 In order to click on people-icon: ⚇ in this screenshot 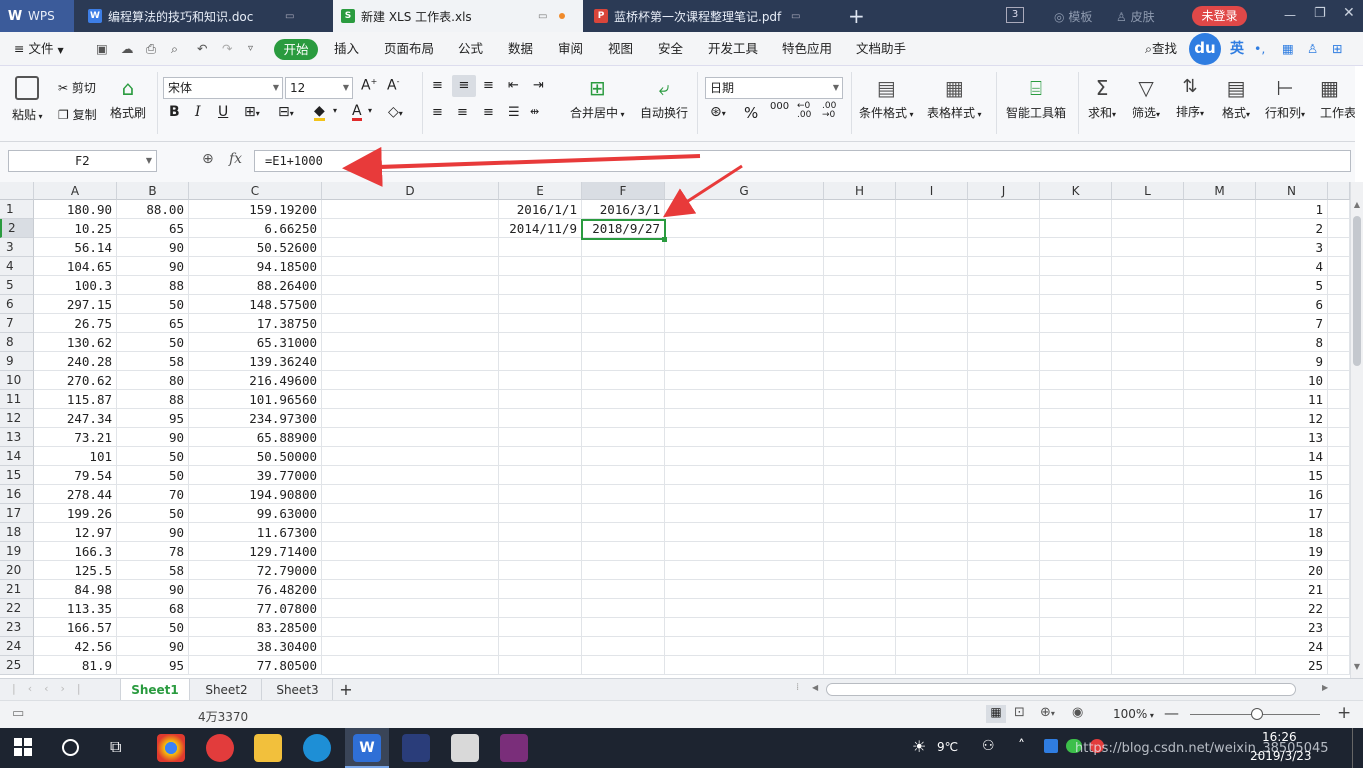, I will do `click(988, 746)`.